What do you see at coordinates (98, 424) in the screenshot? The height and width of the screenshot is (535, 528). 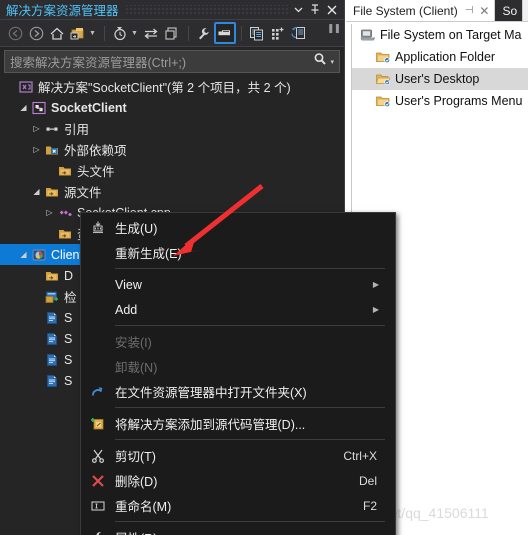 I see `source-control-icon` at bounding box center [98, 424].